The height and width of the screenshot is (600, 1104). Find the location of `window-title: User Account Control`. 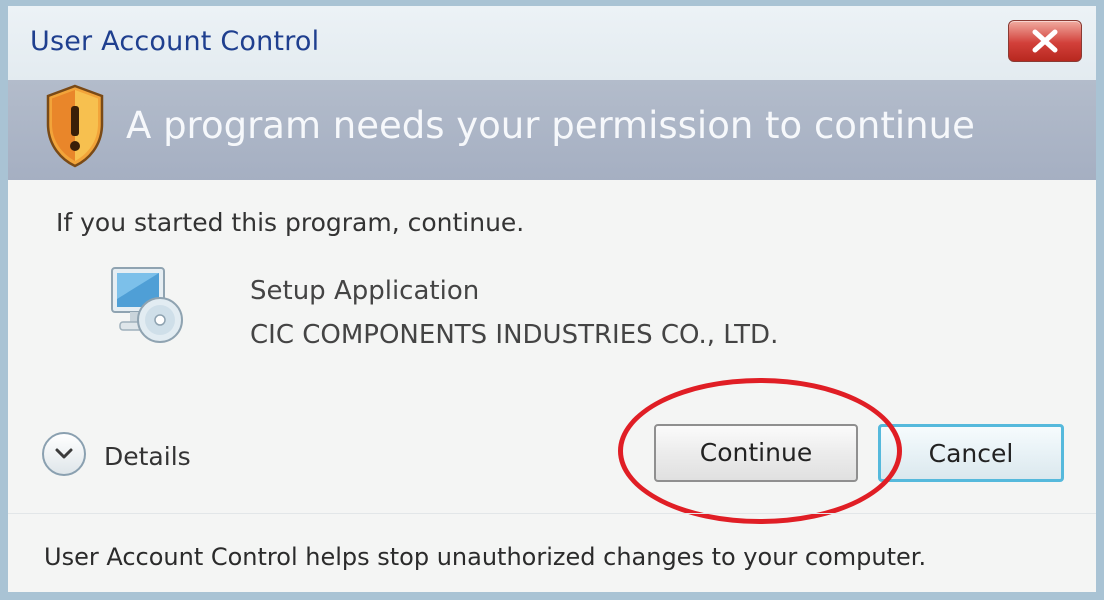

window-title: User Account Control is located at coordinates (175, 41).